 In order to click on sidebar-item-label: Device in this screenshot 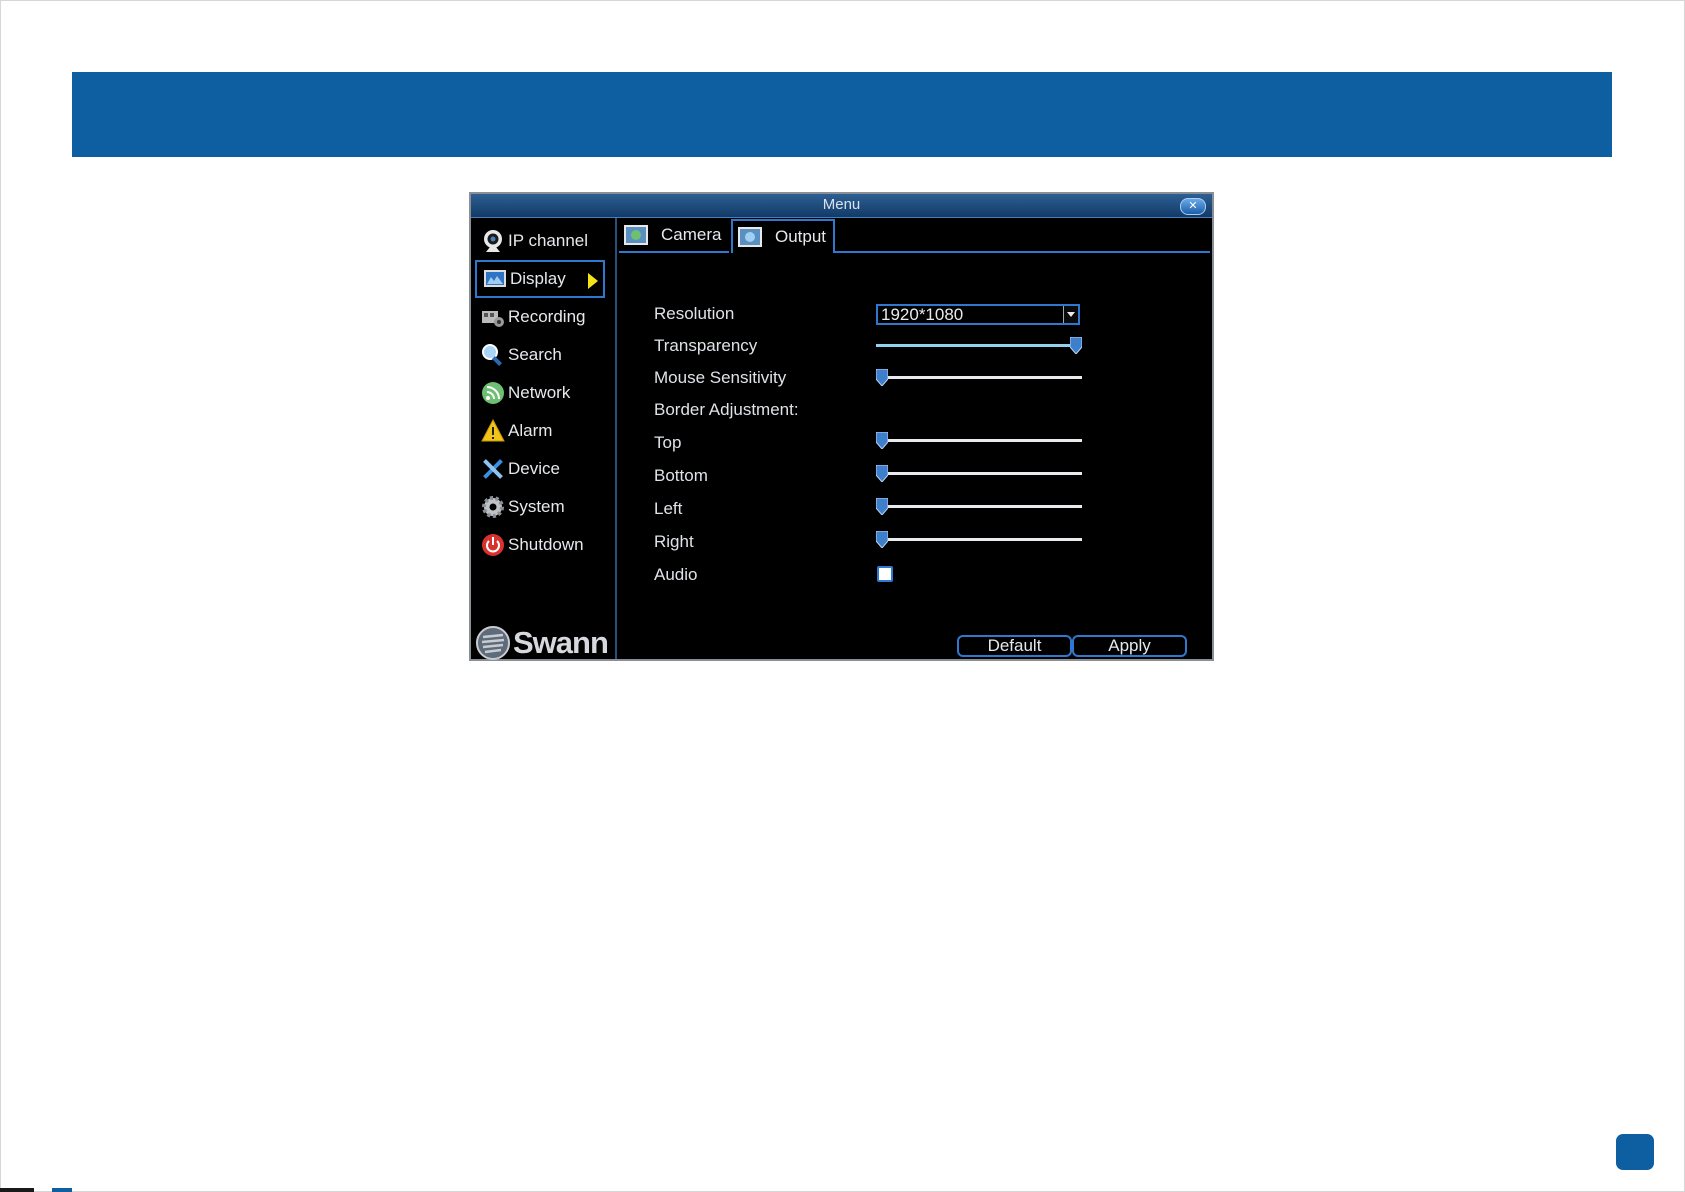, I will do `click(534, 468)`.